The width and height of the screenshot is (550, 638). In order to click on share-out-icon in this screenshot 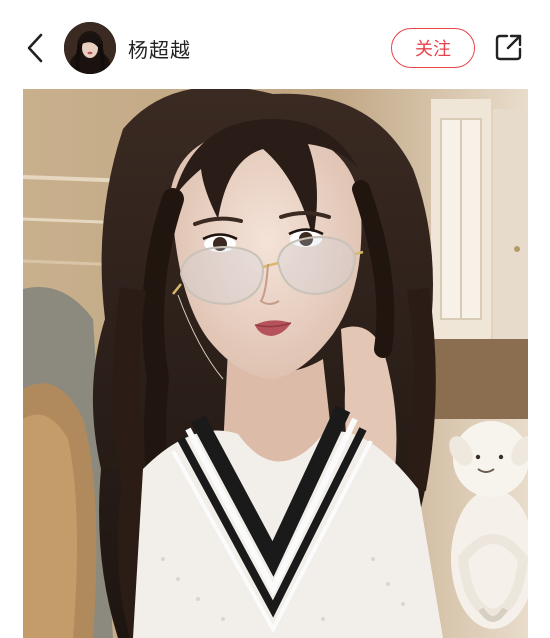, I will do `click(508, 47)`.